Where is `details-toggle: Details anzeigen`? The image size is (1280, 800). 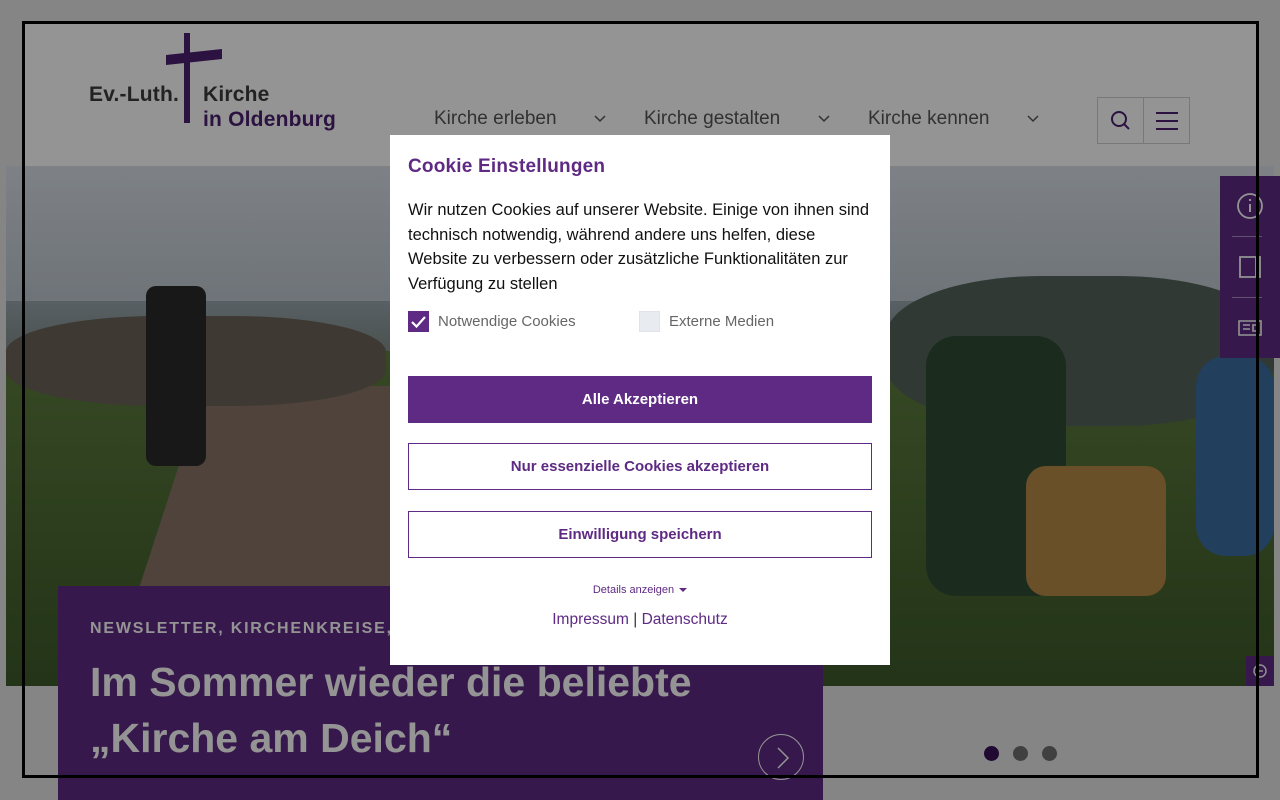 details-toggle: Details anzeigen is located at coordinates (640, 590).